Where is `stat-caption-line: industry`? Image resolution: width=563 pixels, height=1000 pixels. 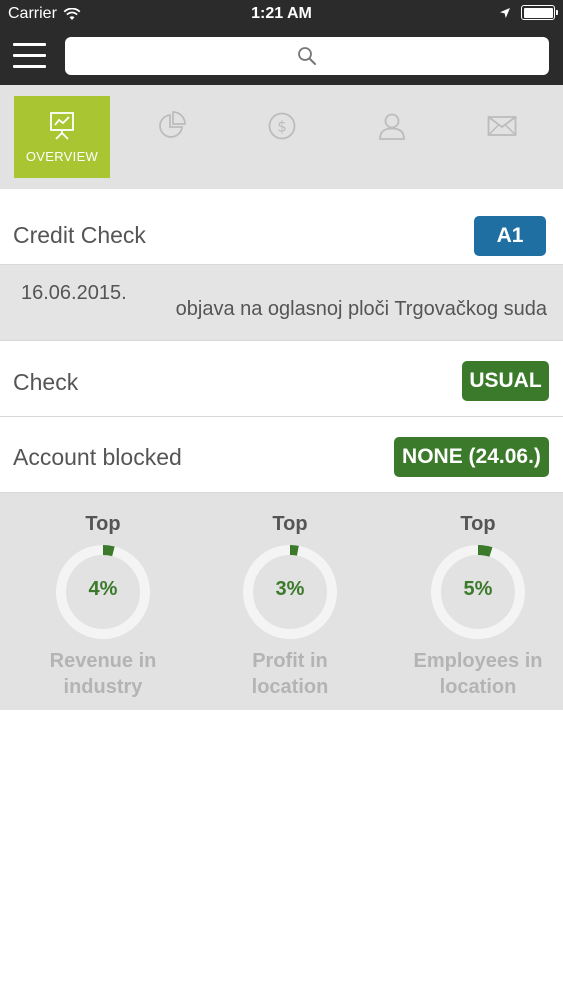
stat-caption-line: industry is located at coordinates (103, 687).